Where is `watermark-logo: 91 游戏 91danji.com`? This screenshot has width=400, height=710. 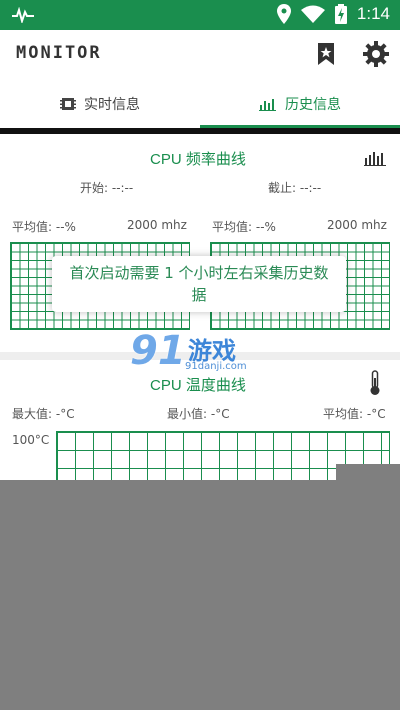
watermark-logo: 91 游戏 91danji.com is located at coordinates (200, 354).